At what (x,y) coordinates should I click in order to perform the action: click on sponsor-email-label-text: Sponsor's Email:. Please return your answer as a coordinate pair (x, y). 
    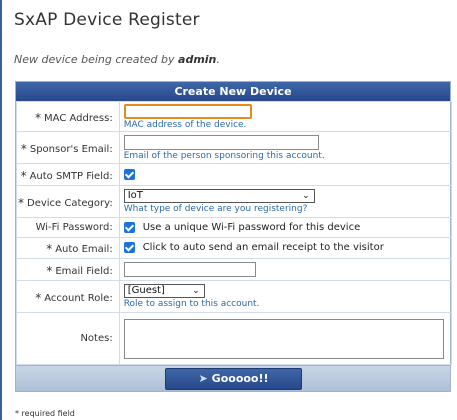
    Looking at the image, I should click on (71, 149).